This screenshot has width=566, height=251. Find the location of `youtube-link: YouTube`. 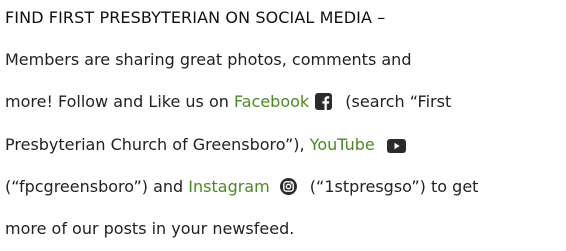

youtube-link: YouTube is located at coordinates (342, 144).